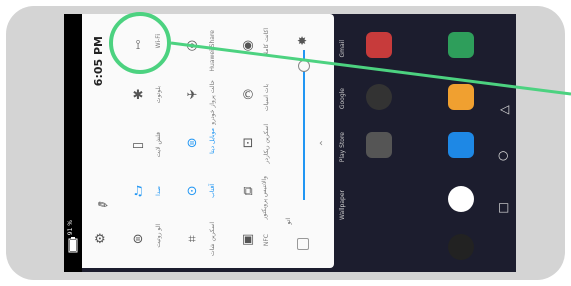  What do you see at coordinates (138, 240) in the screenshot?
I see `lock-icon: ⊜` at bounding box center [138, 240].